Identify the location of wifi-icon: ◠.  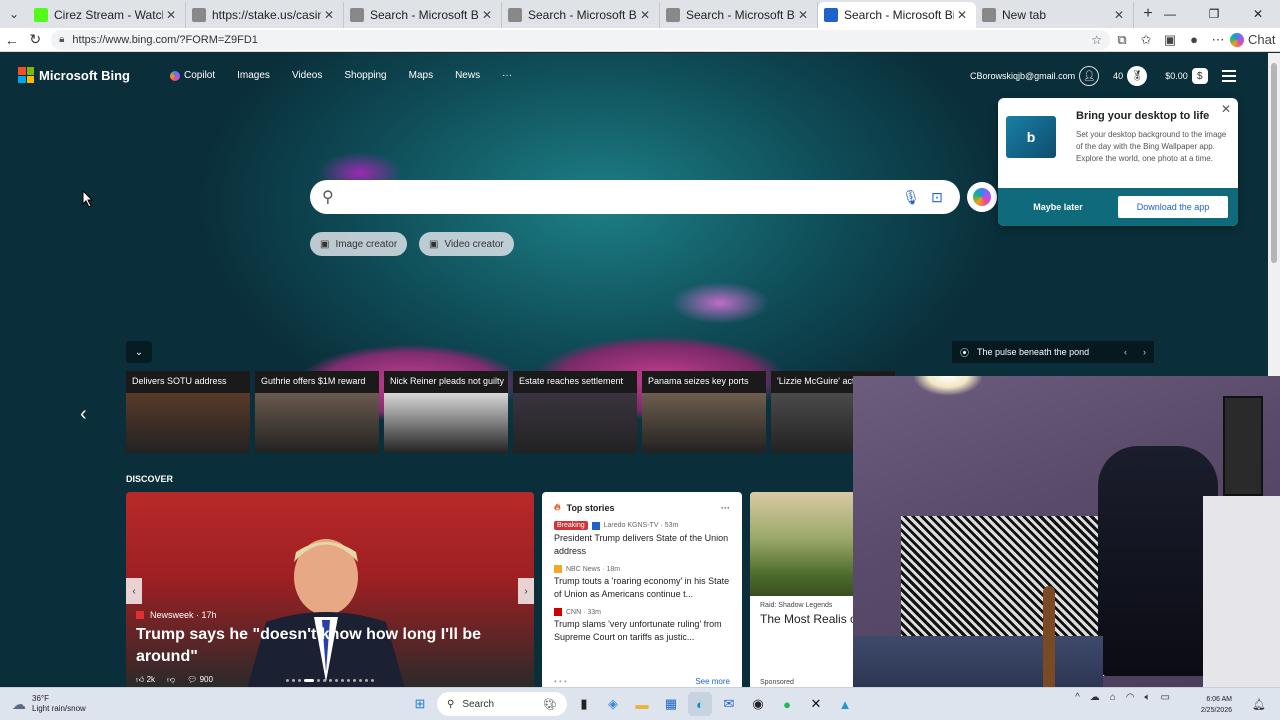
(1130, 697).